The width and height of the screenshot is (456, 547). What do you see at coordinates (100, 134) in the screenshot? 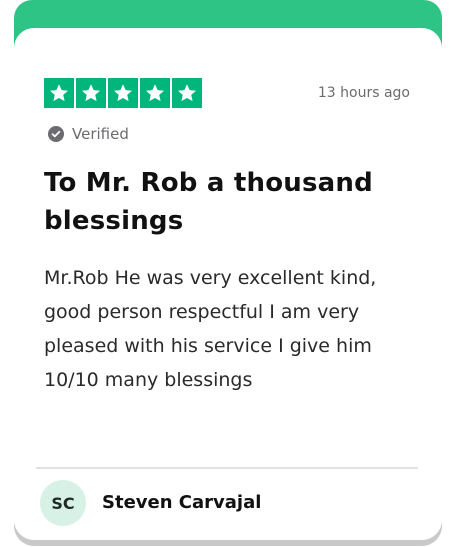
I see `verified-label: Verified` at bounding box center [100, 134].